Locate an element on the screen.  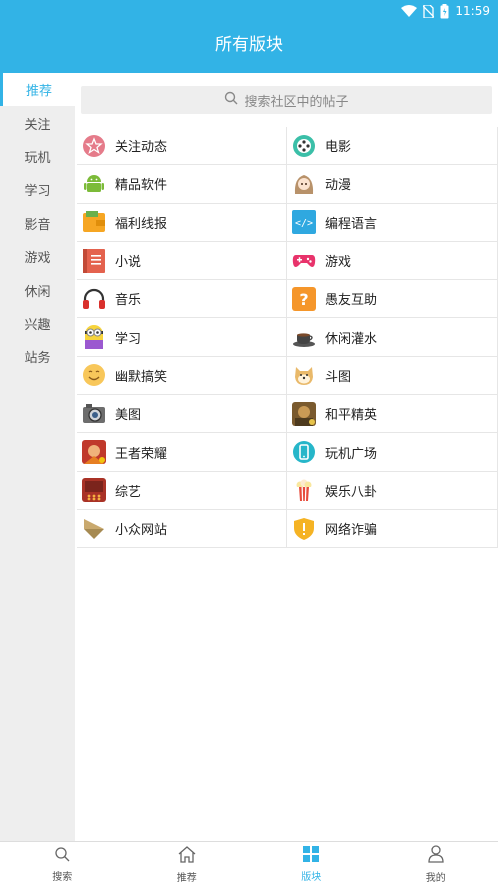
home-icon is located at coordinates (187, 855).